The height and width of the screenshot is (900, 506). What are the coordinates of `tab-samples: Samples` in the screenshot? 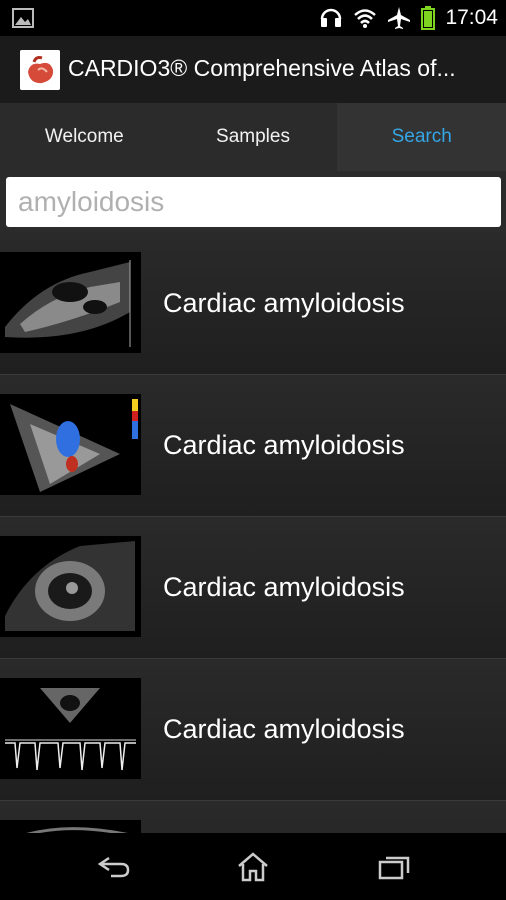 It's located at (253, 137).